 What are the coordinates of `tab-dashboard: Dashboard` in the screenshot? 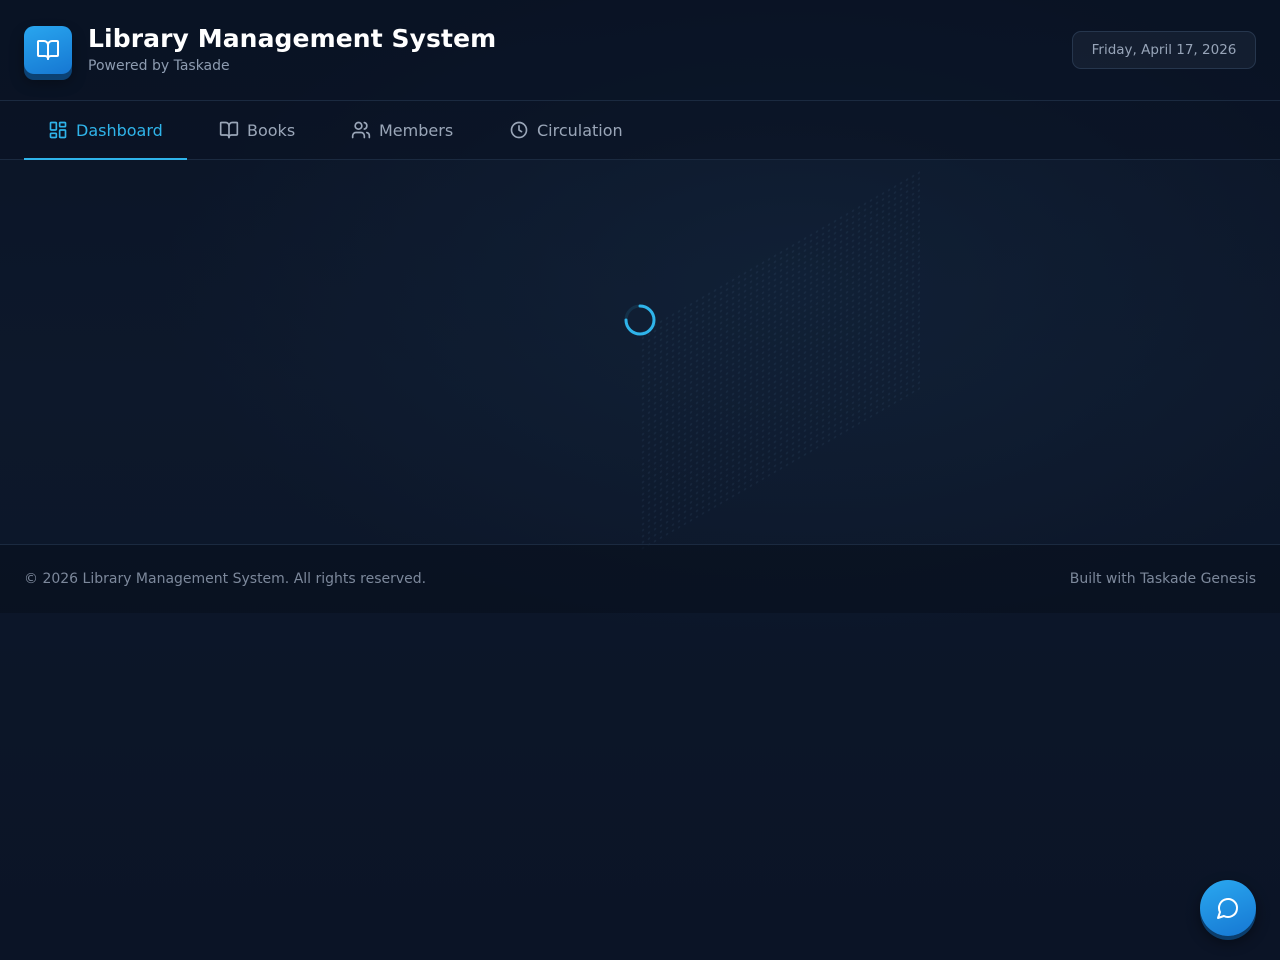 It's located at (105, 130).